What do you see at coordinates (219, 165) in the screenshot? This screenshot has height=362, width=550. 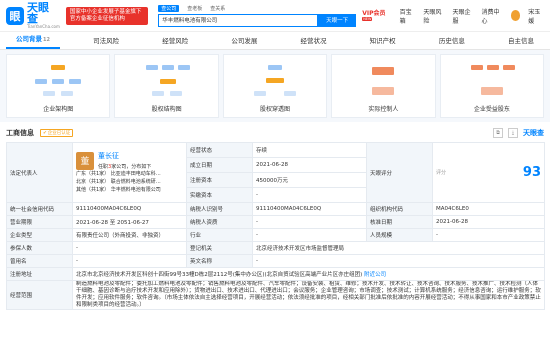 I see `label-founded: 成立日期` at bounding box center [219, 165].